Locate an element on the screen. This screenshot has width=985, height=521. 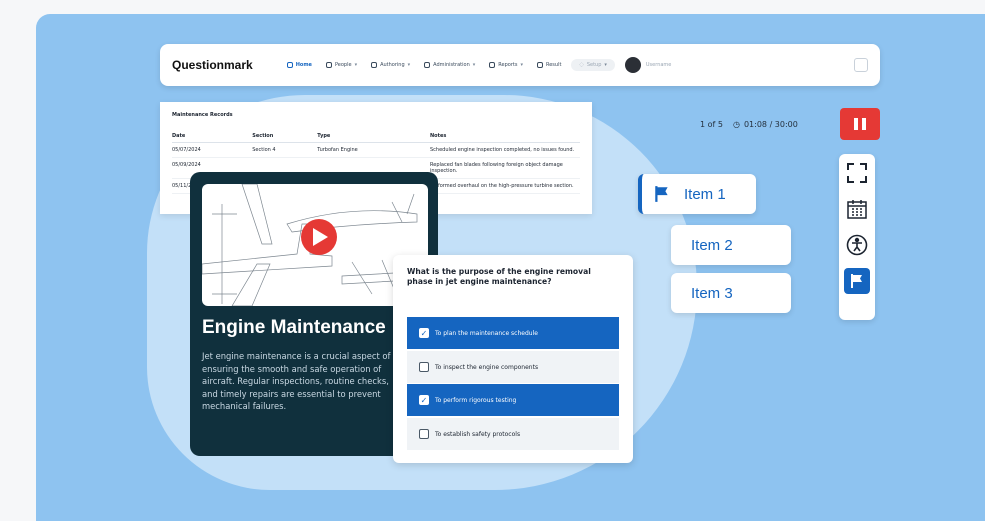
video-title: Engine Maintenance is located at coordinates (294, 327).